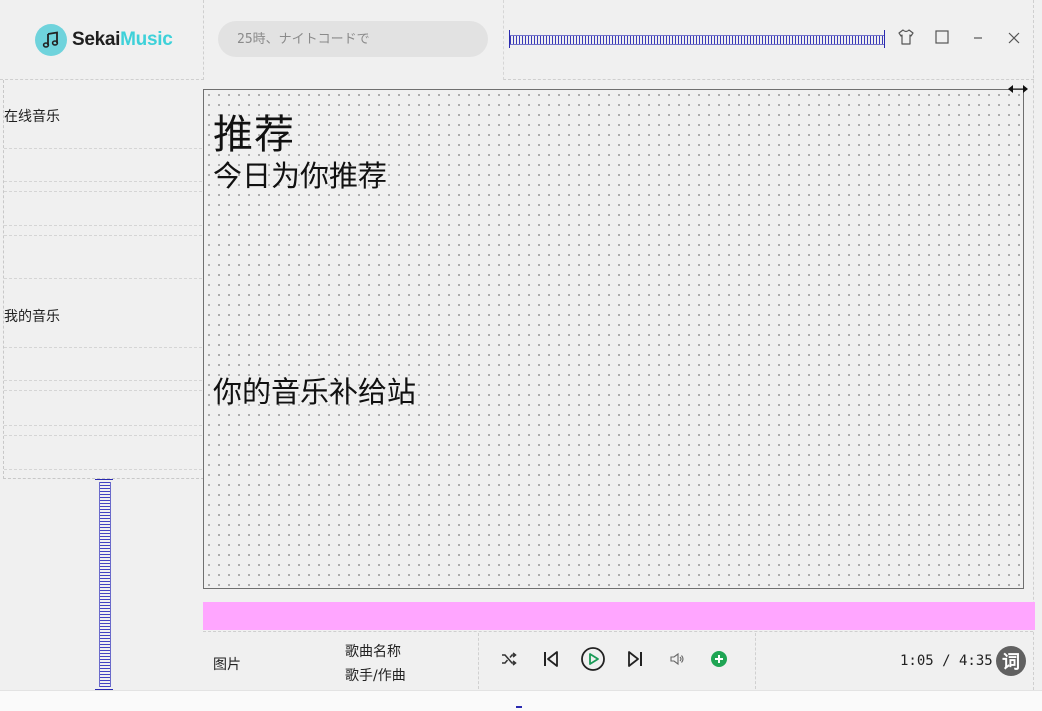 Image resolution: width=1042 pixels, height=711 pixels. What do you see at coordinates (254, 135) in the screenshot?
I see `page-title: 推荐` at bounding box center [254, 135].